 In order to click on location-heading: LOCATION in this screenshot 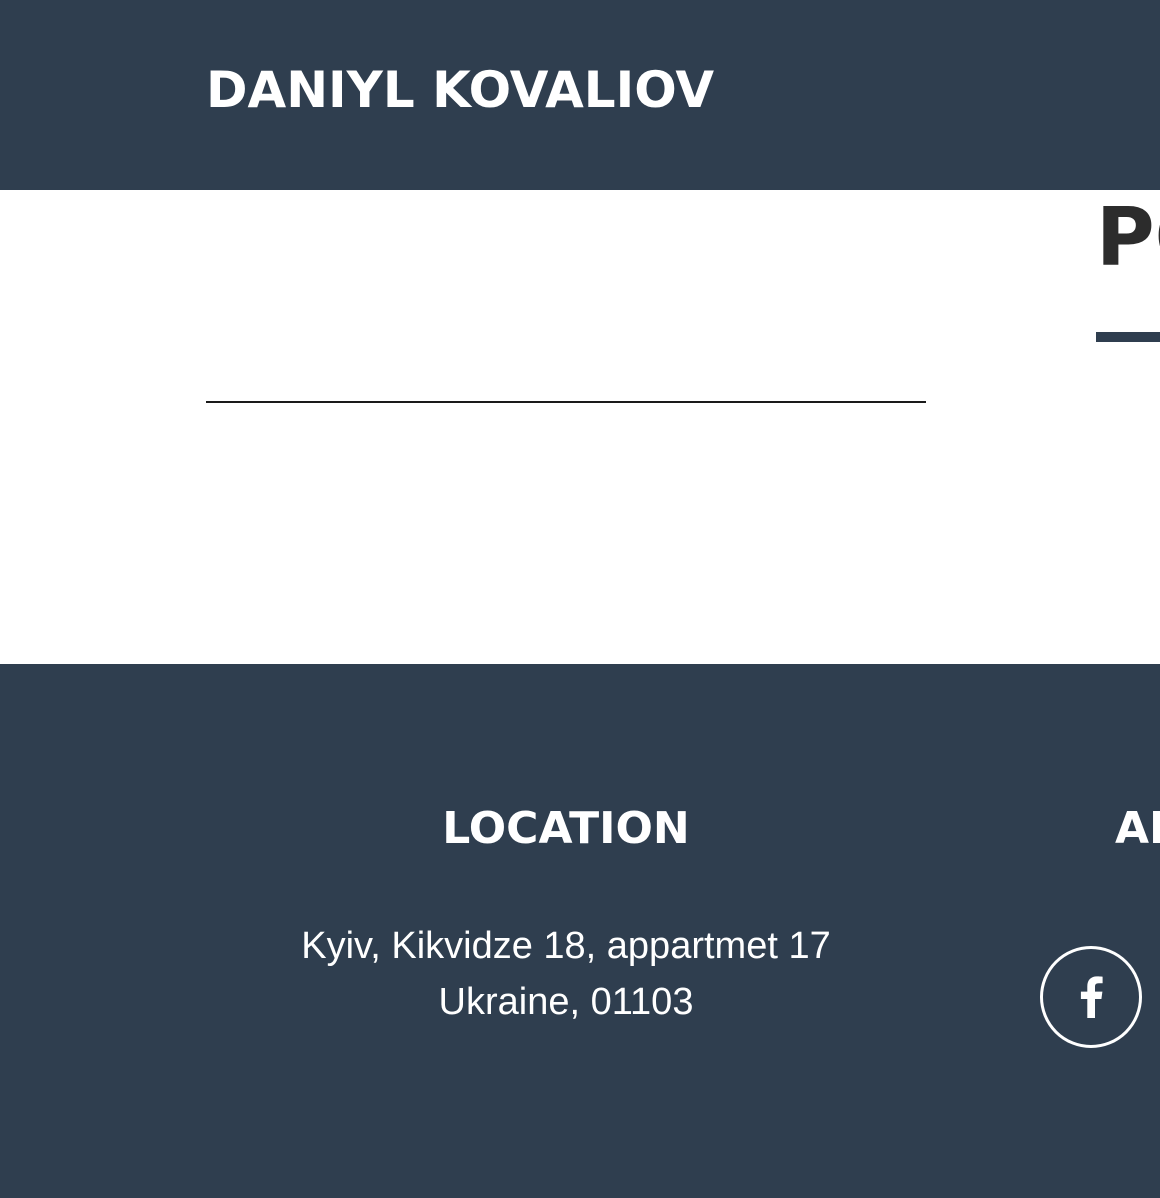, I will do `click(566, 828)`.